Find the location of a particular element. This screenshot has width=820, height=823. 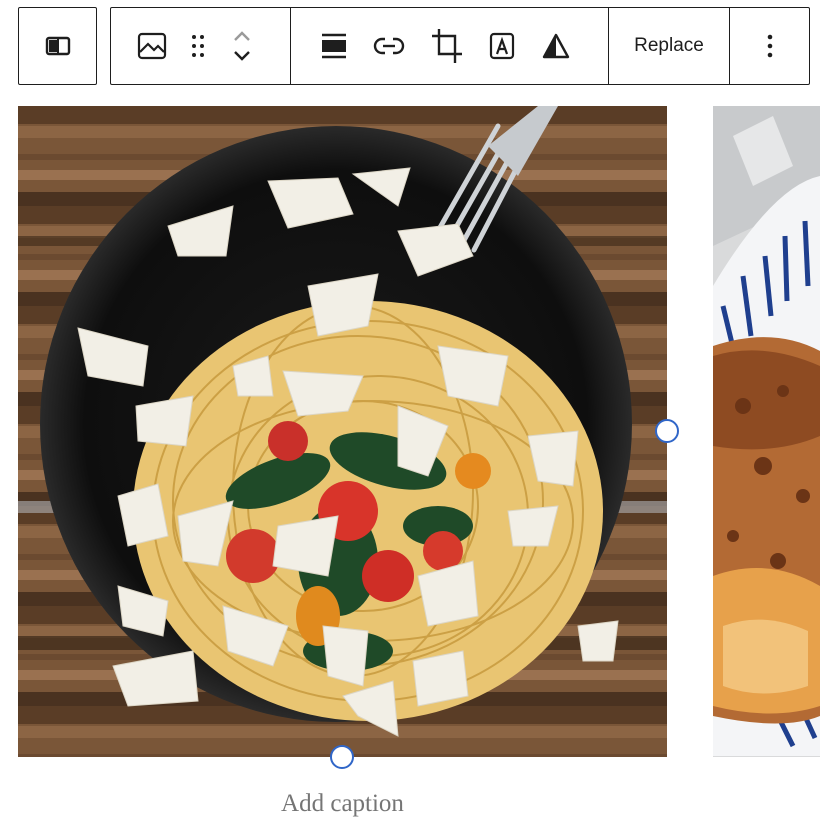

more-vertical-icon is located at coordinates (769, 46).